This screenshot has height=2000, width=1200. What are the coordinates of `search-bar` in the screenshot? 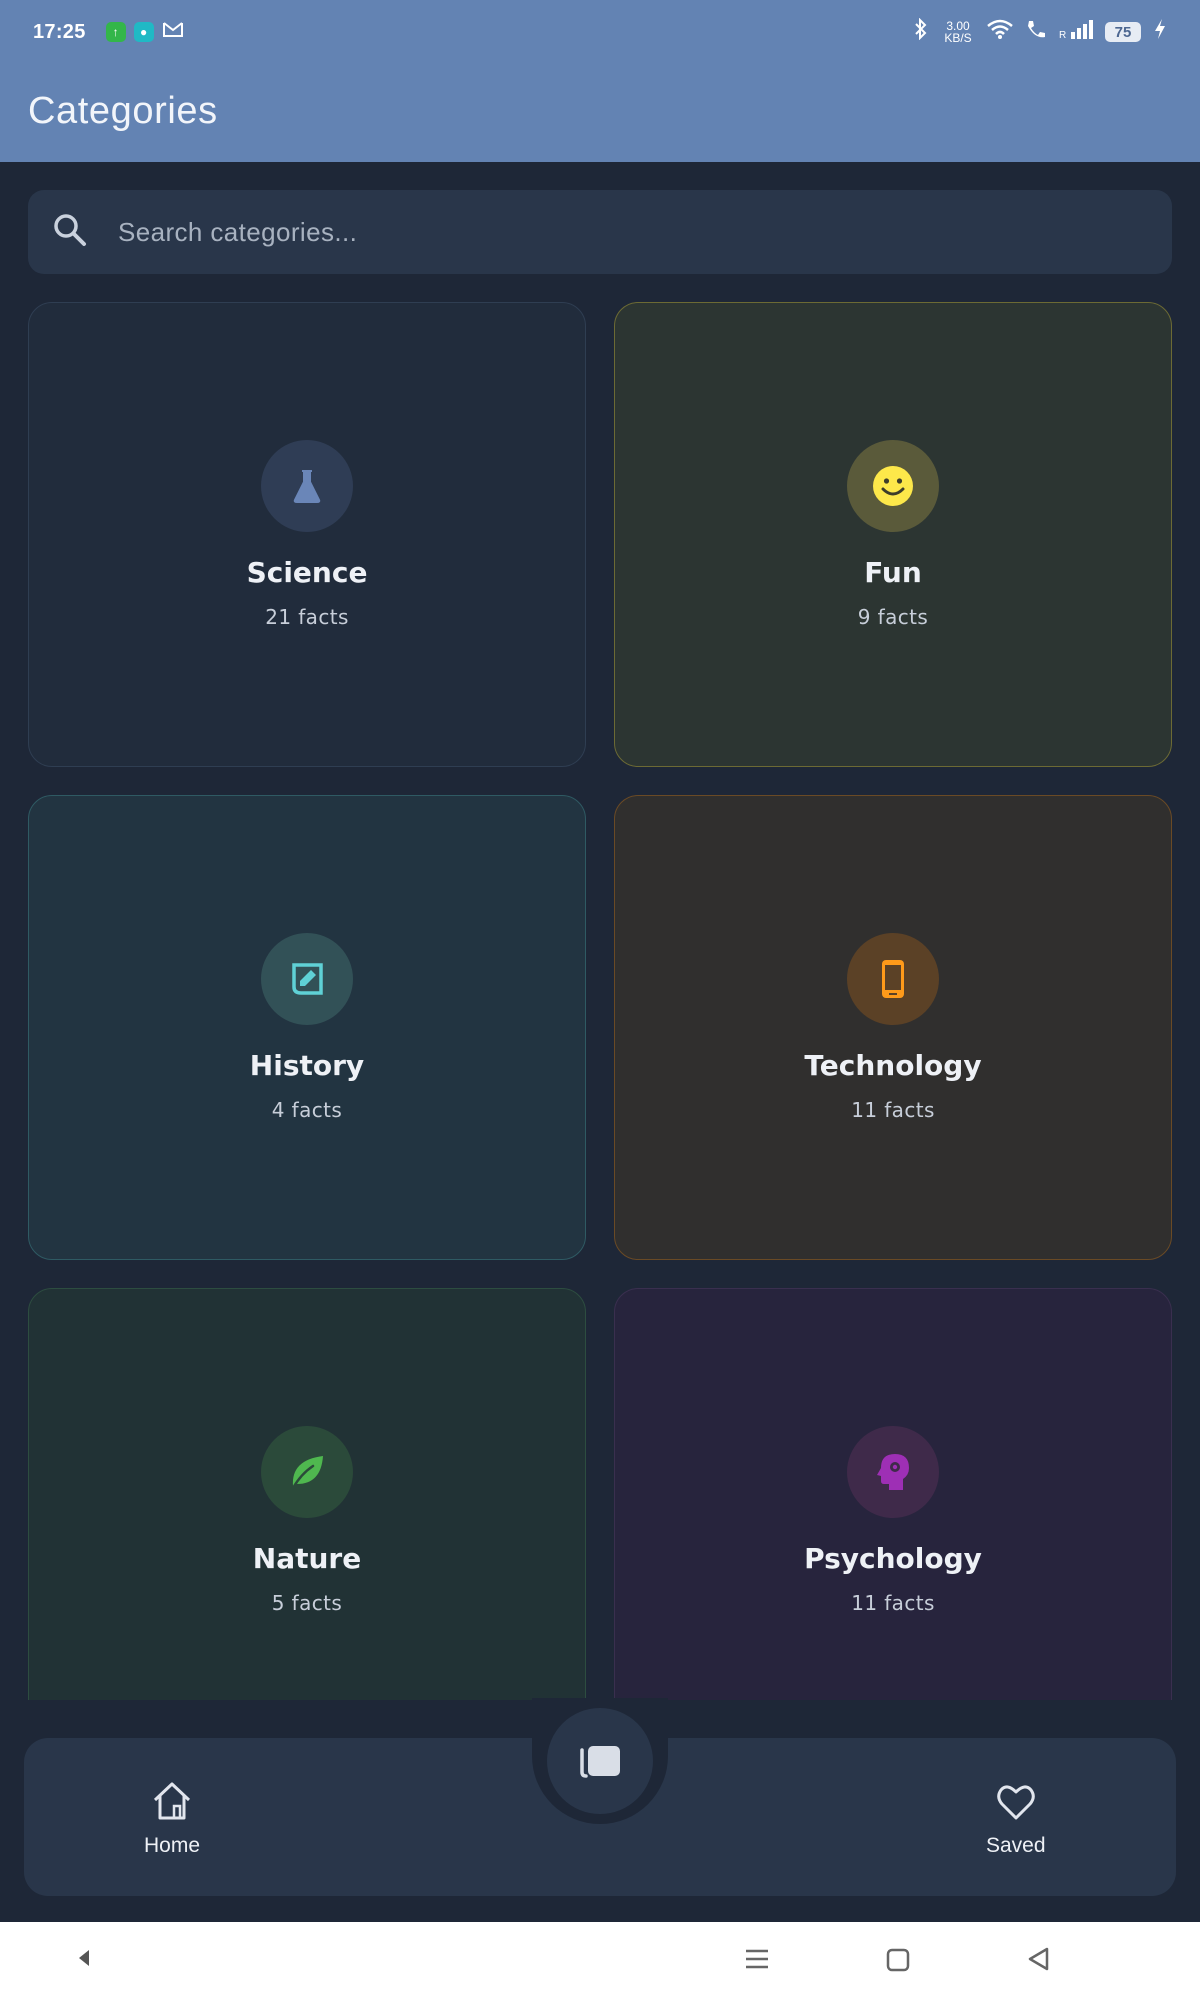 It's located at (600, 232).